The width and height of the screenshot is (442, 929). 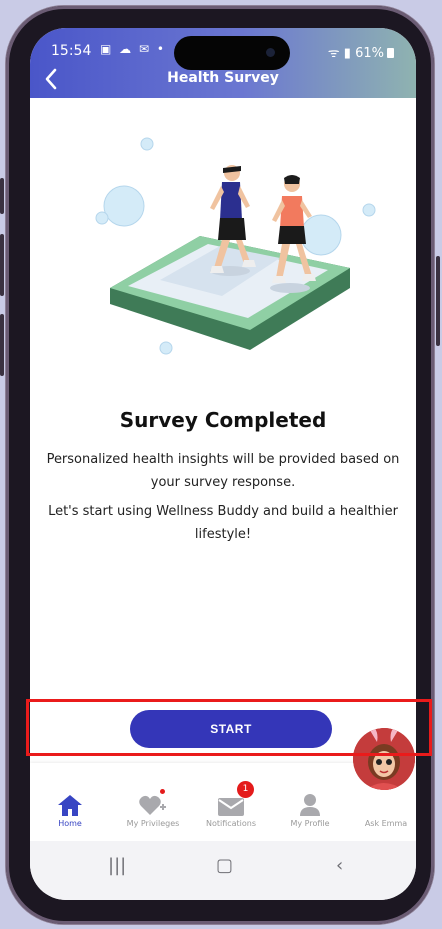 I want to click on person-icon, so click(x=310, y=805).